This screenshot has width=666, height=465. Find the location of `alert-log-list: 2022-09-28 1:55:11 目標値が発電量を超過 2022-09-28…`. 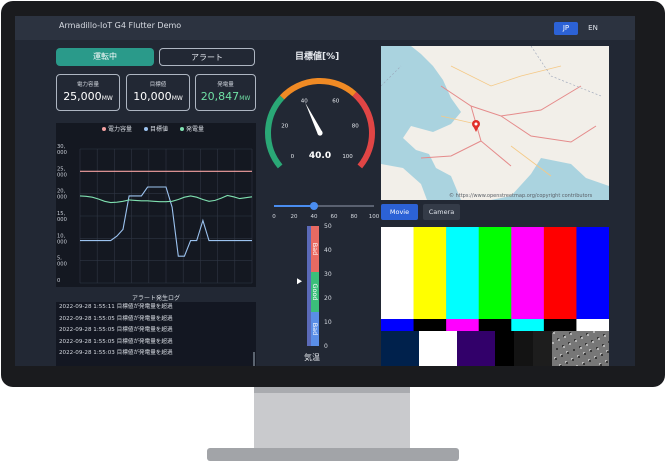

alert-log-list: 2022-09-28 1:55:11 目標値が発電量を超過 2022-09-28… is located at coordinates (156, 334).